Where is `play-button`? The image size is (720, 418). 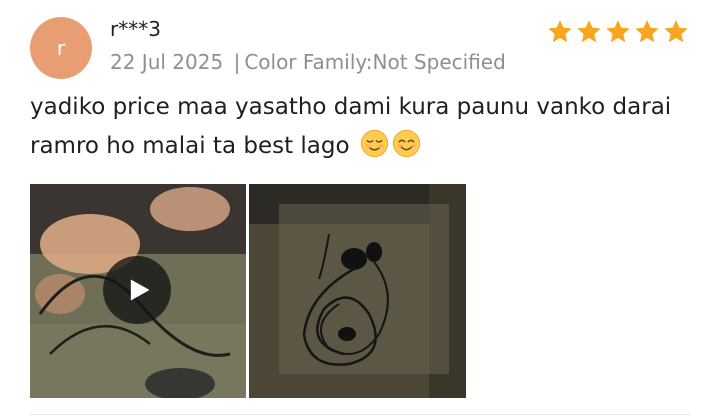 play-button is located at coordinates (137, 290).